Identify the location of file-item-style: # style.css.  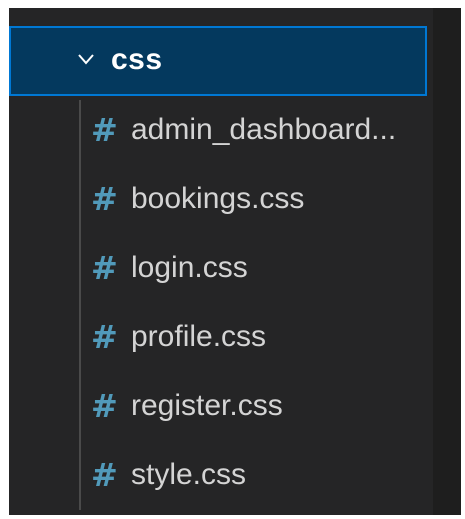
(219, 475).